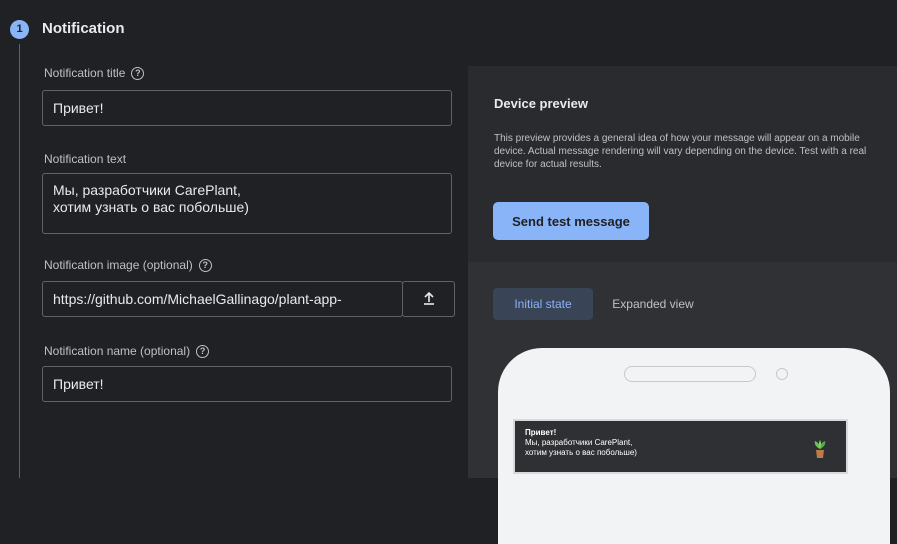 The width and height of the screenshot is (897, 544). Describe the element at coordinates (19, 261) in the screenshot. I see `step-line` at that location.